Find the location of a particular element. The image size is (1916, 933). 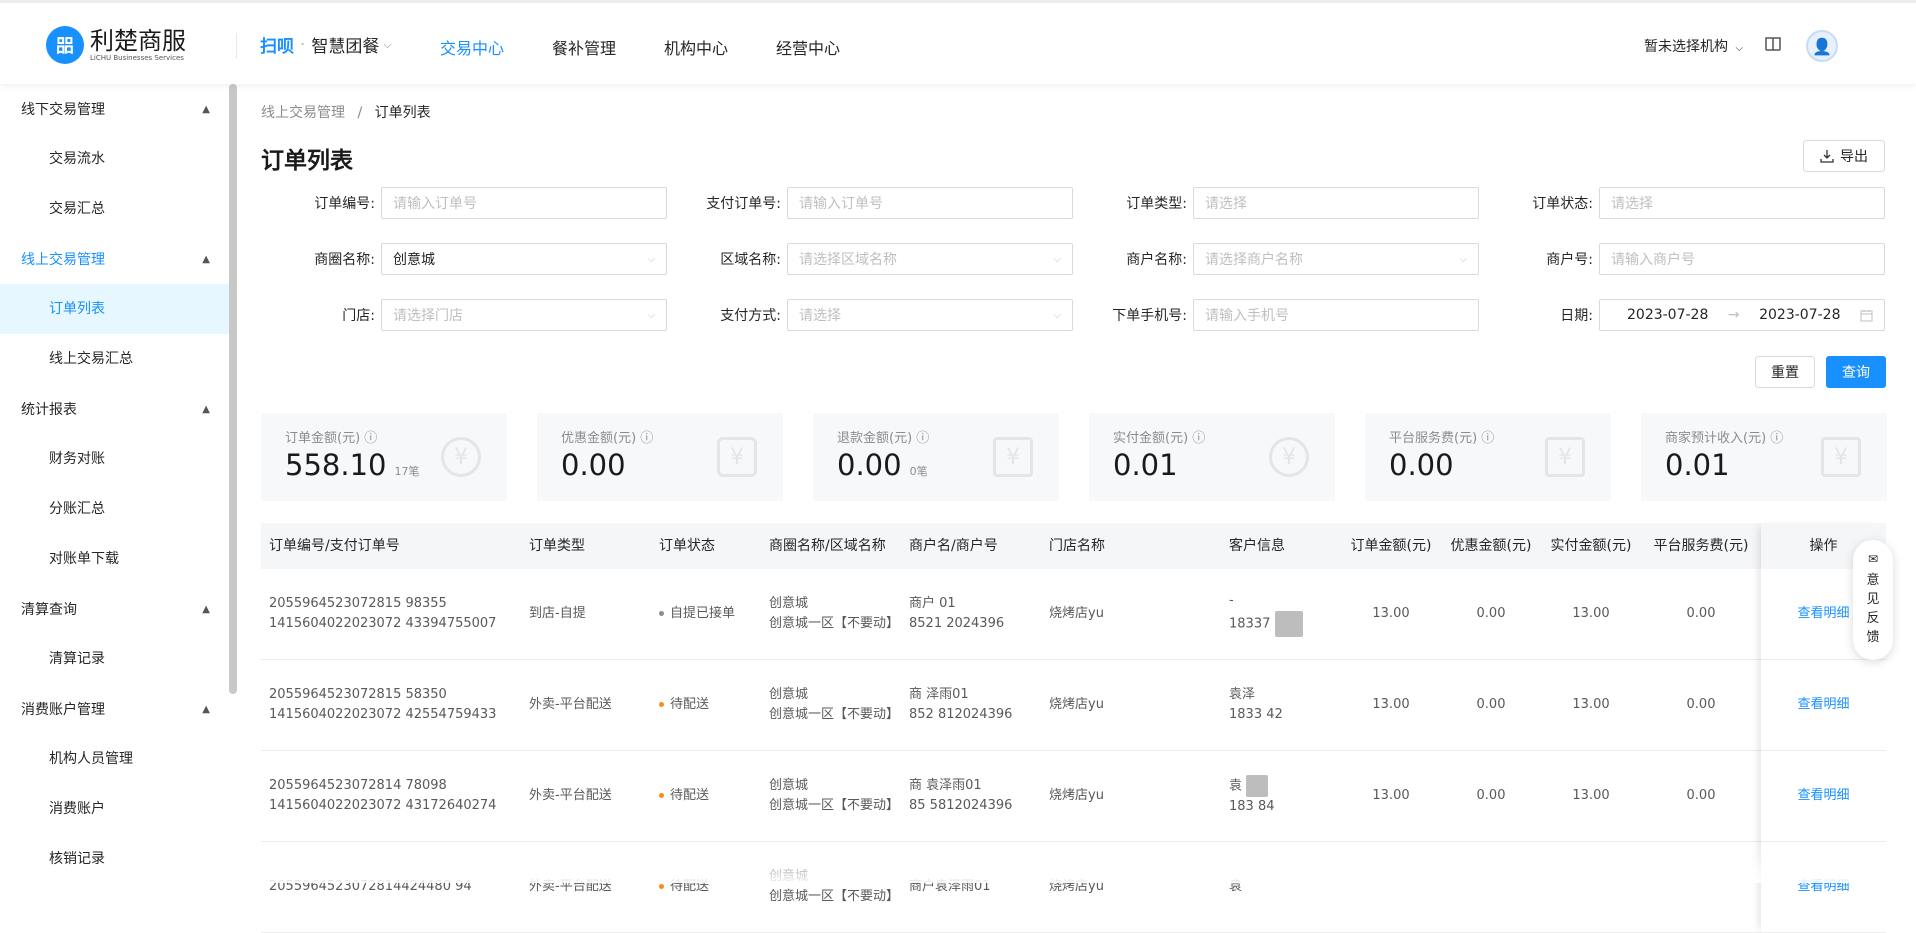

reset-button: 重置 is located at coordinates (1785, 372).